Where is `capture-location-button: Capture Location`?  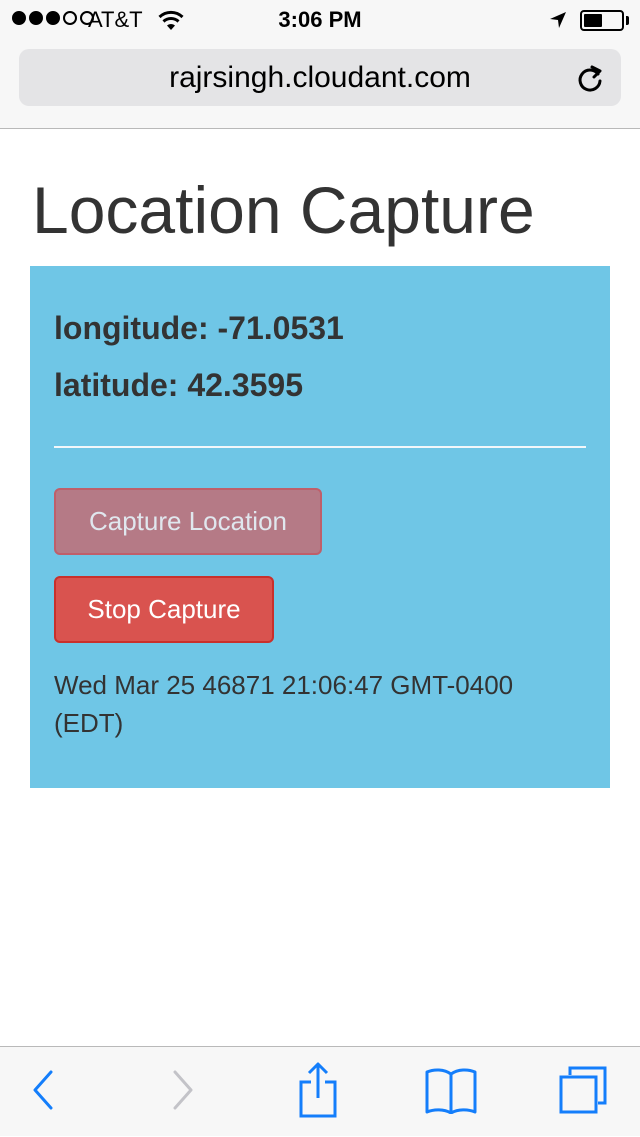
capture-location-button: Capture Location is located at coordinates (188, 521).